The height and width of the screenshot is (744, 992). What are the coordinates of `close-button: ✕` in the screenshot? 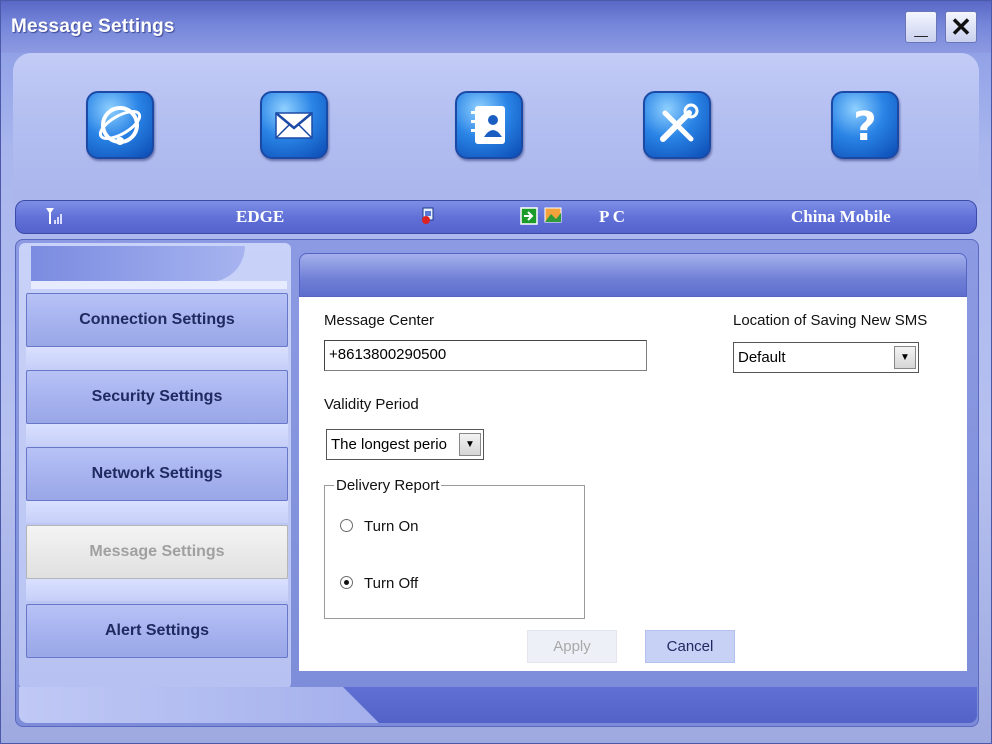 It's located at (961, 27).